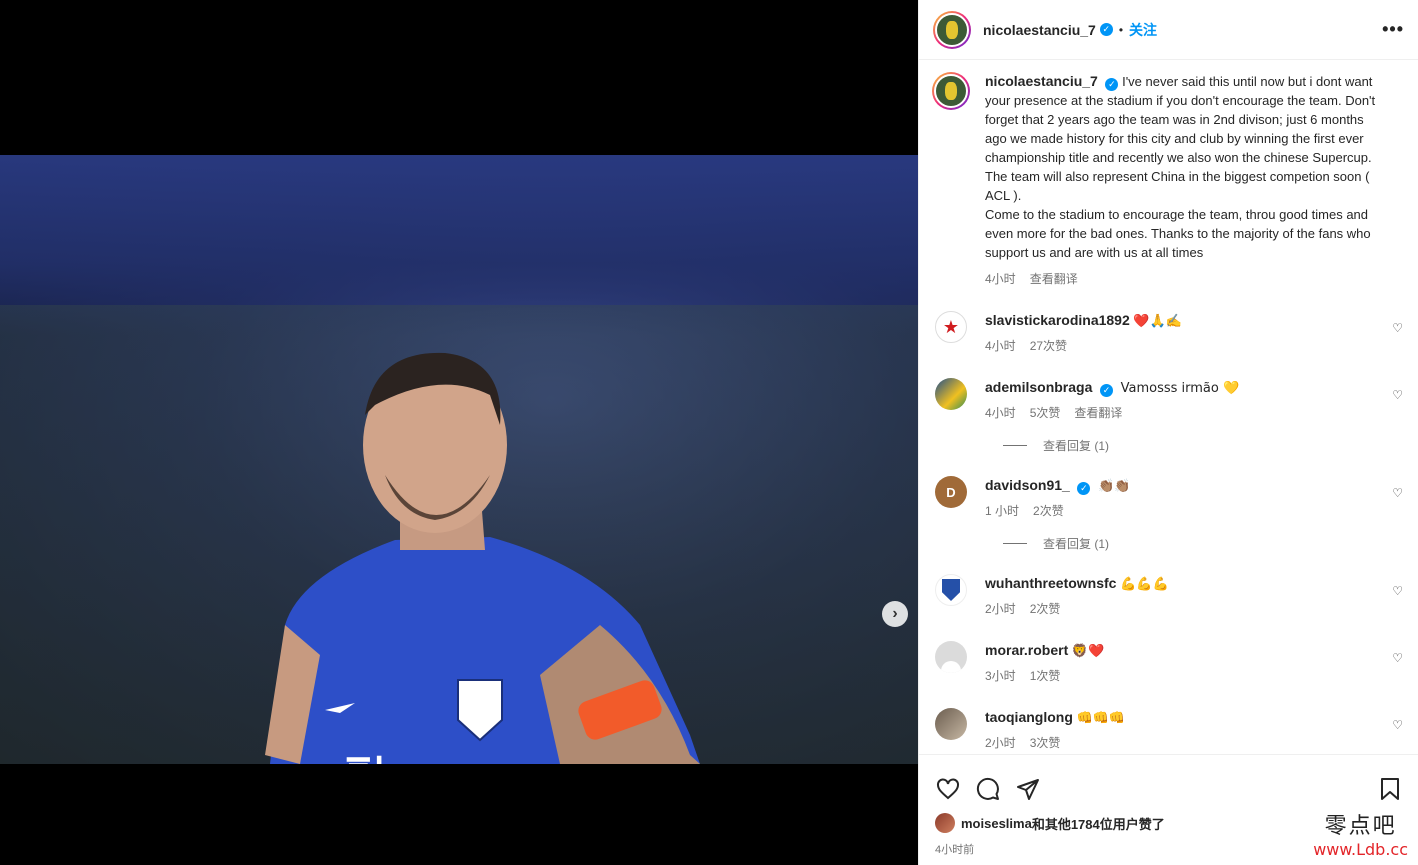 The image size is (1418, 865). I want to click on watermark-url: www.Ldb.cc, so click(1360, 849).